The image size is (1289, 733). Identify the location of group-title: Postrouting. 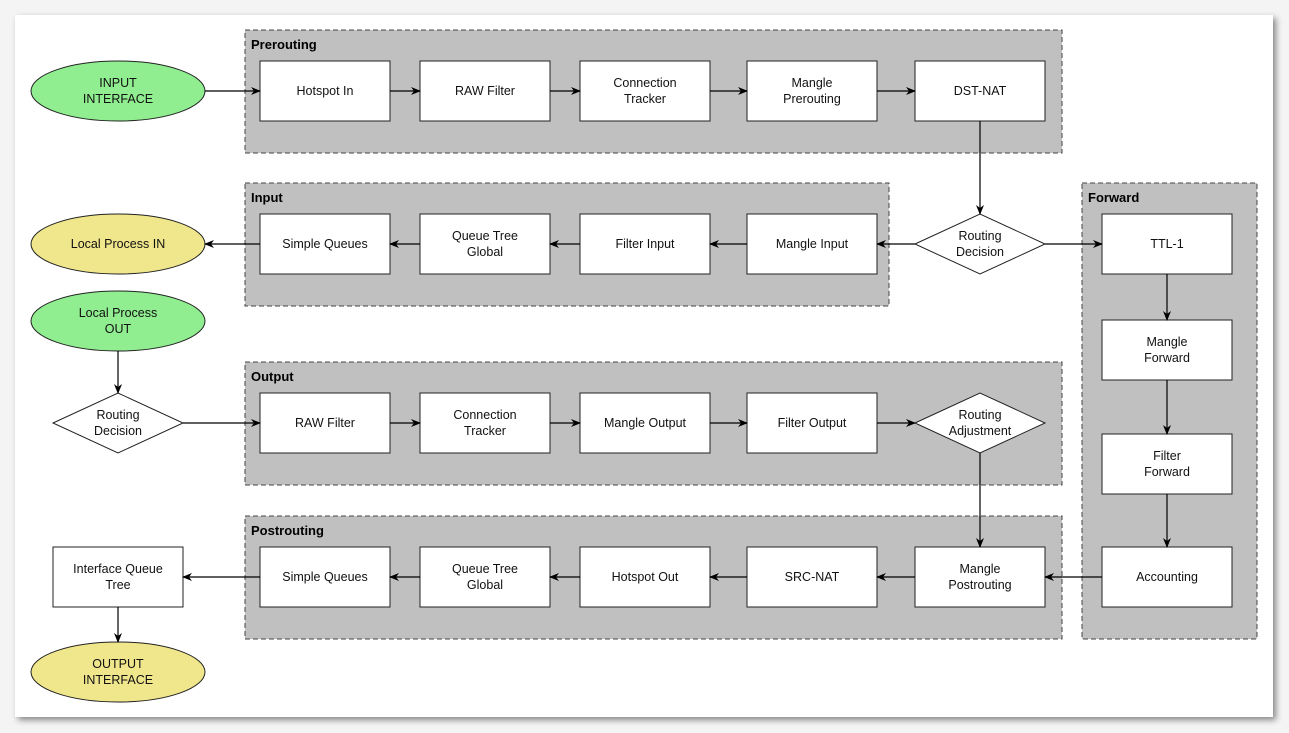
(287, 530).